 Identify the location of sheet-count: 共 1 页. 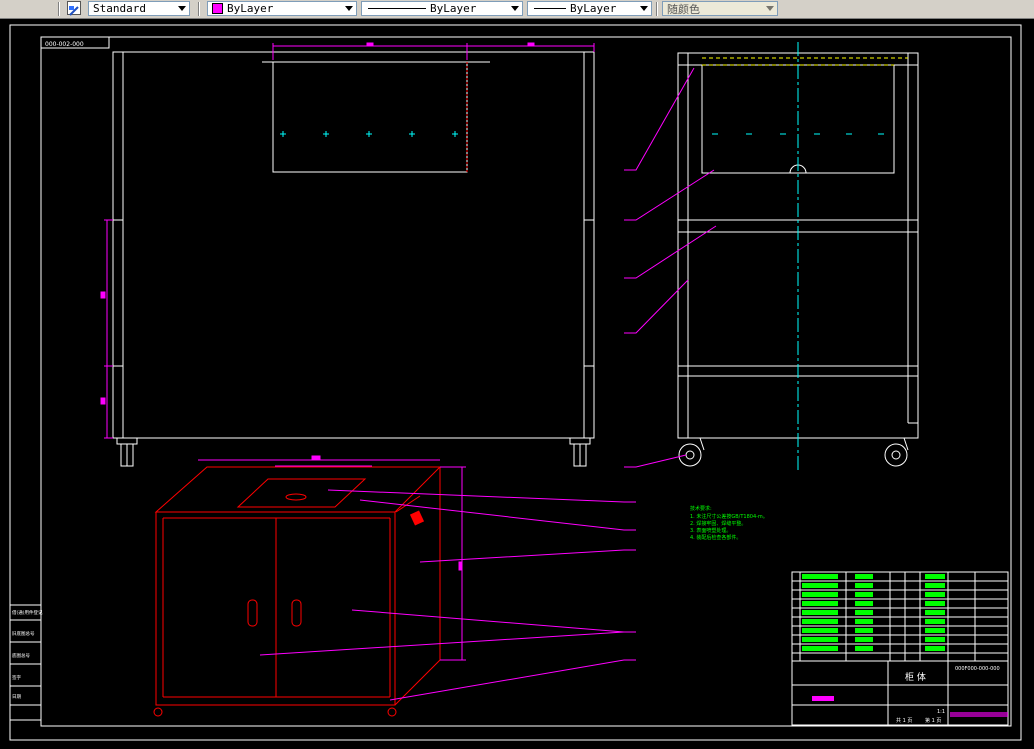
(904, 720).